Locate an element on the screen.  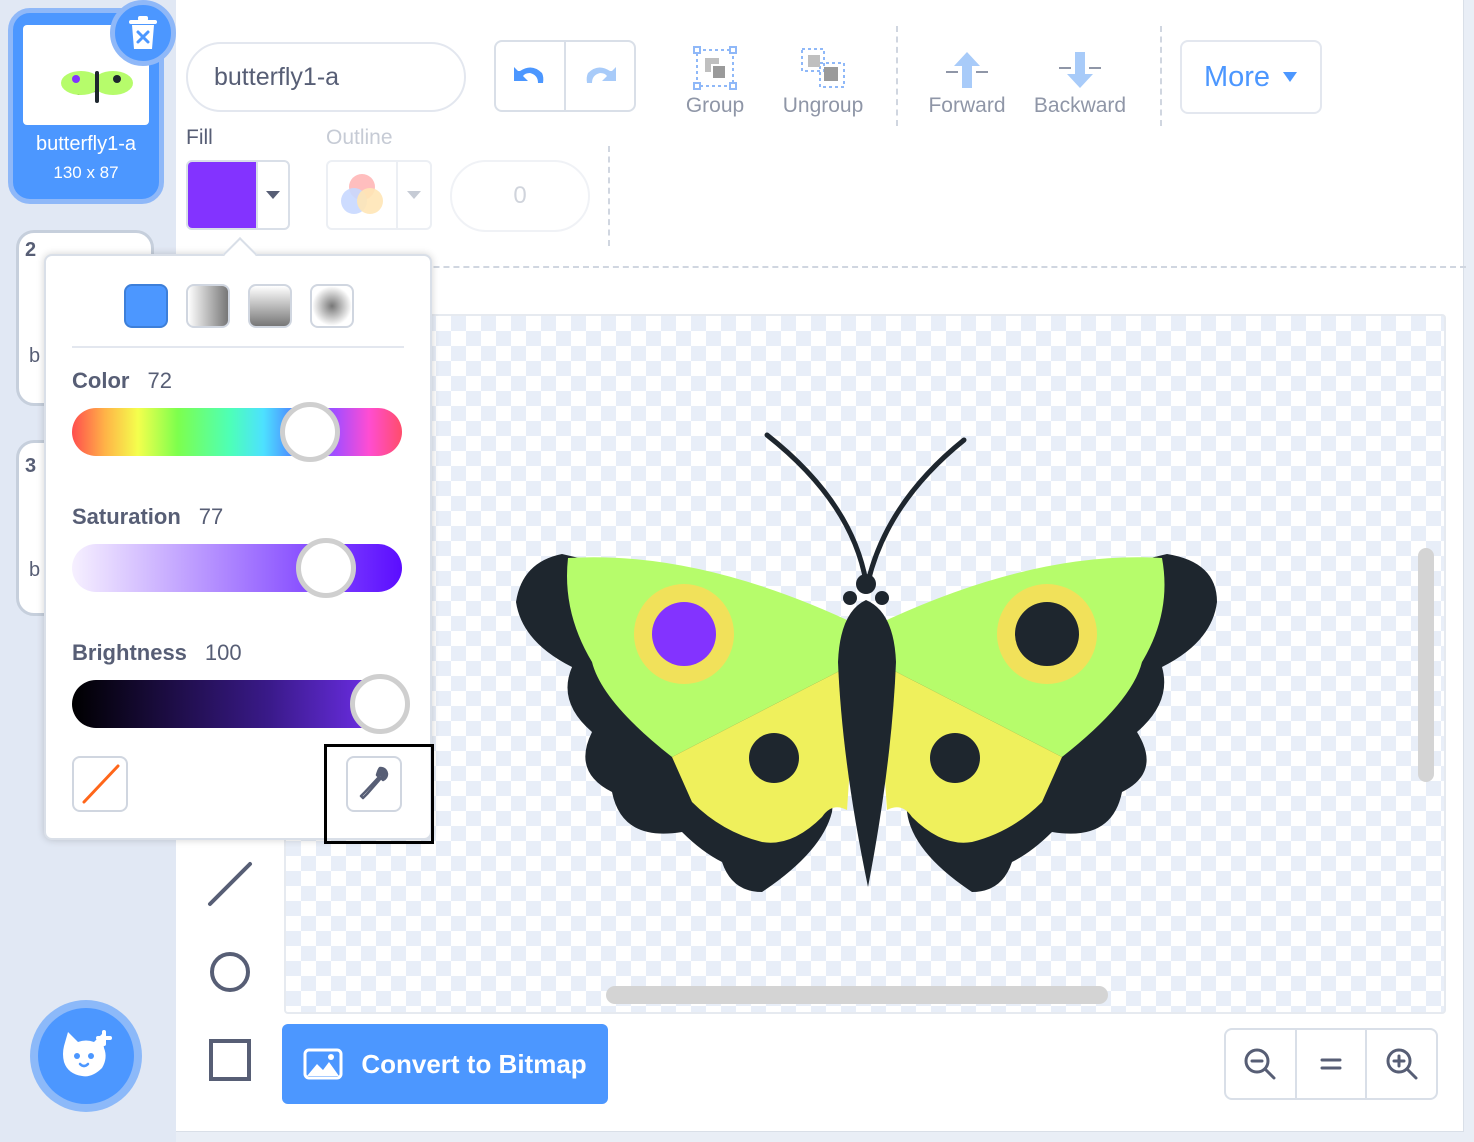
undo-button is located at coordinates (531, 76).